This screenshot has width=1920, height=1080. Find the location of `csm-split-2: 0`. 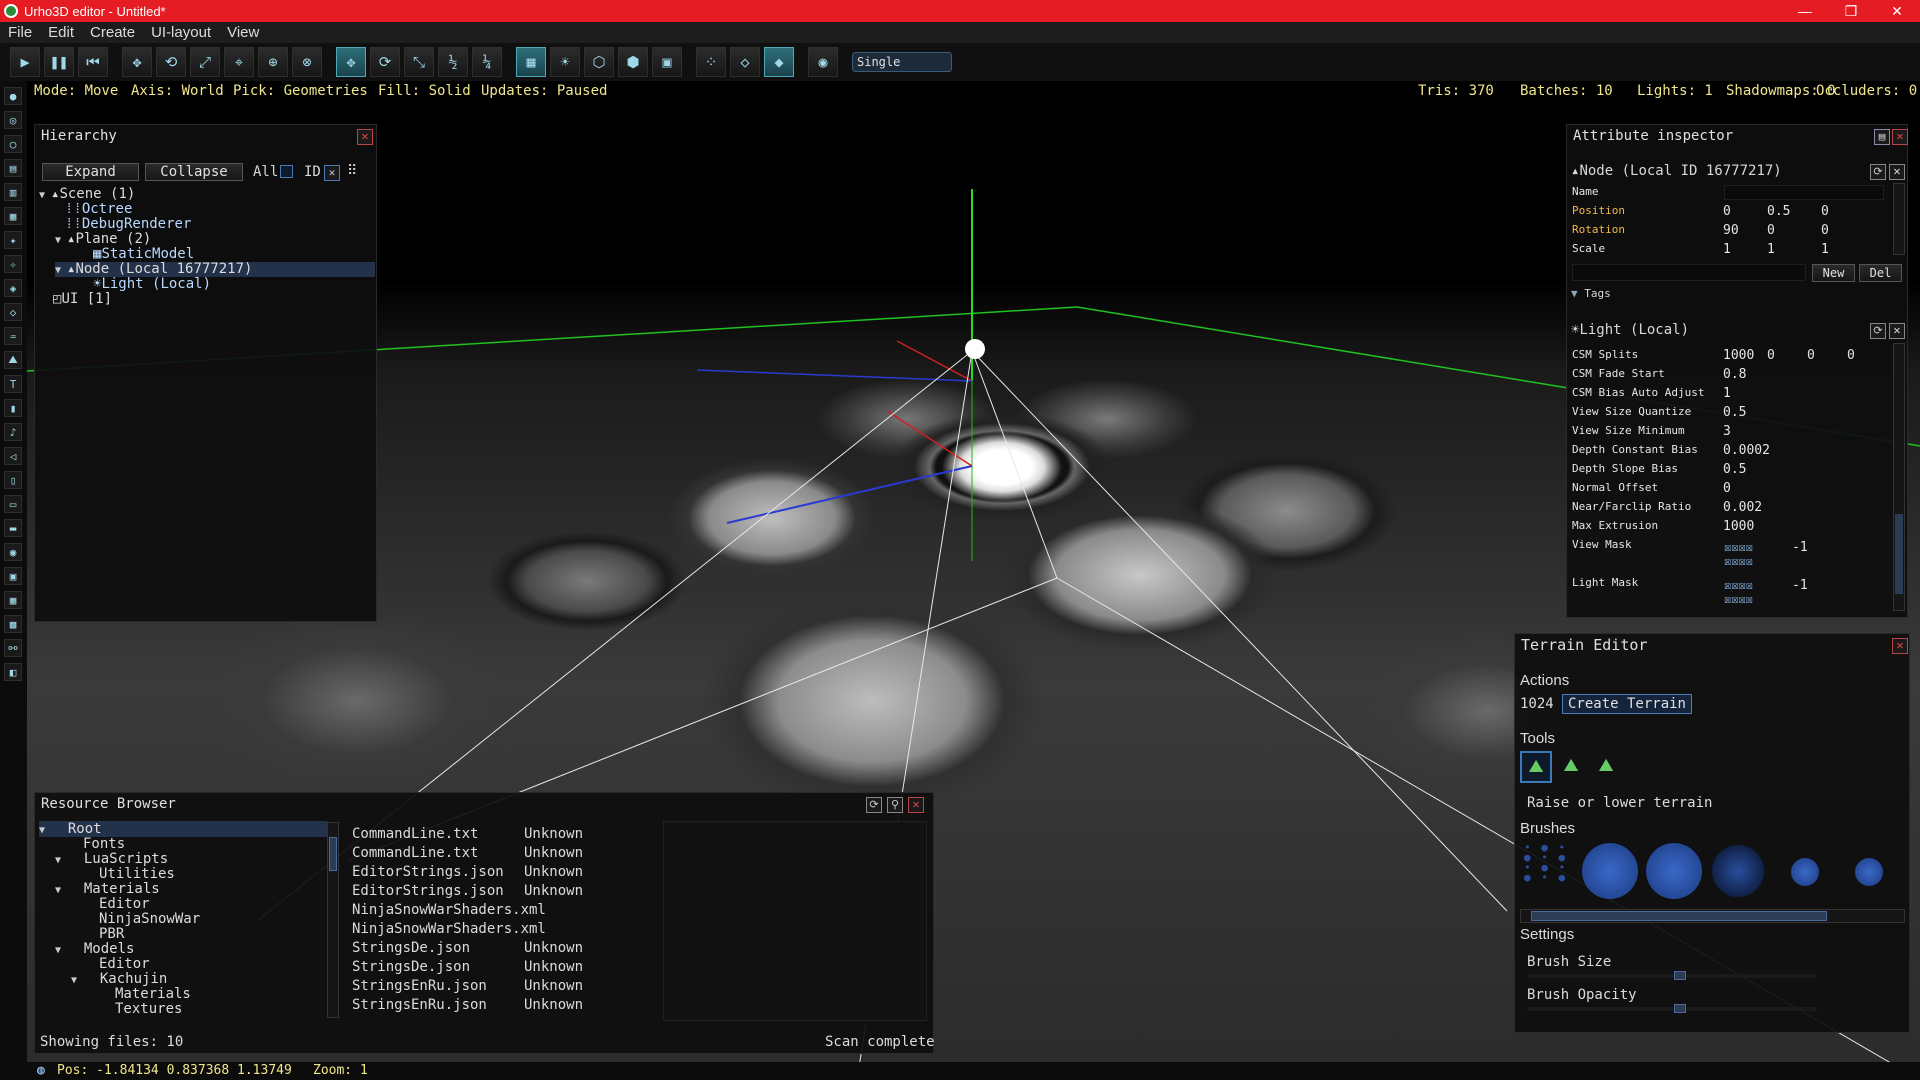

csm-split-2: 0 is located at coordinates (1771, 355).